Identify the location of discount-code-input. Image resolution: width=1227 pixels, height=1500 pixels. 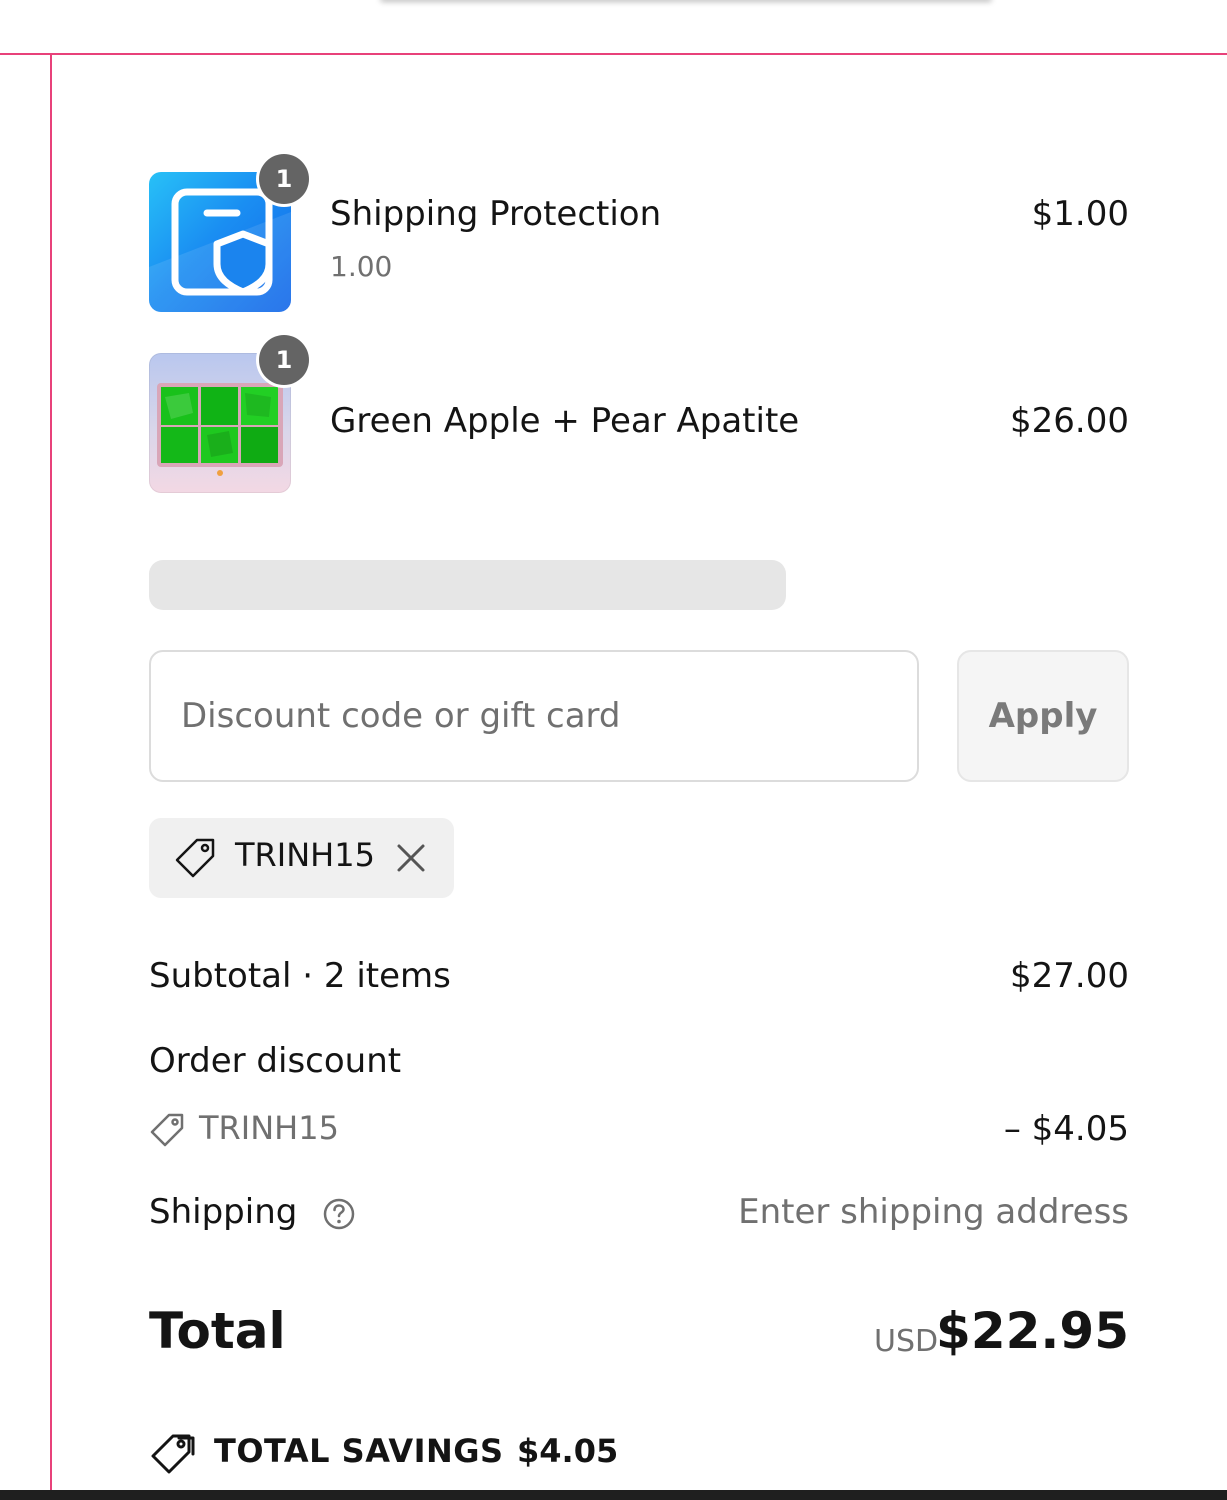
(534, 716).